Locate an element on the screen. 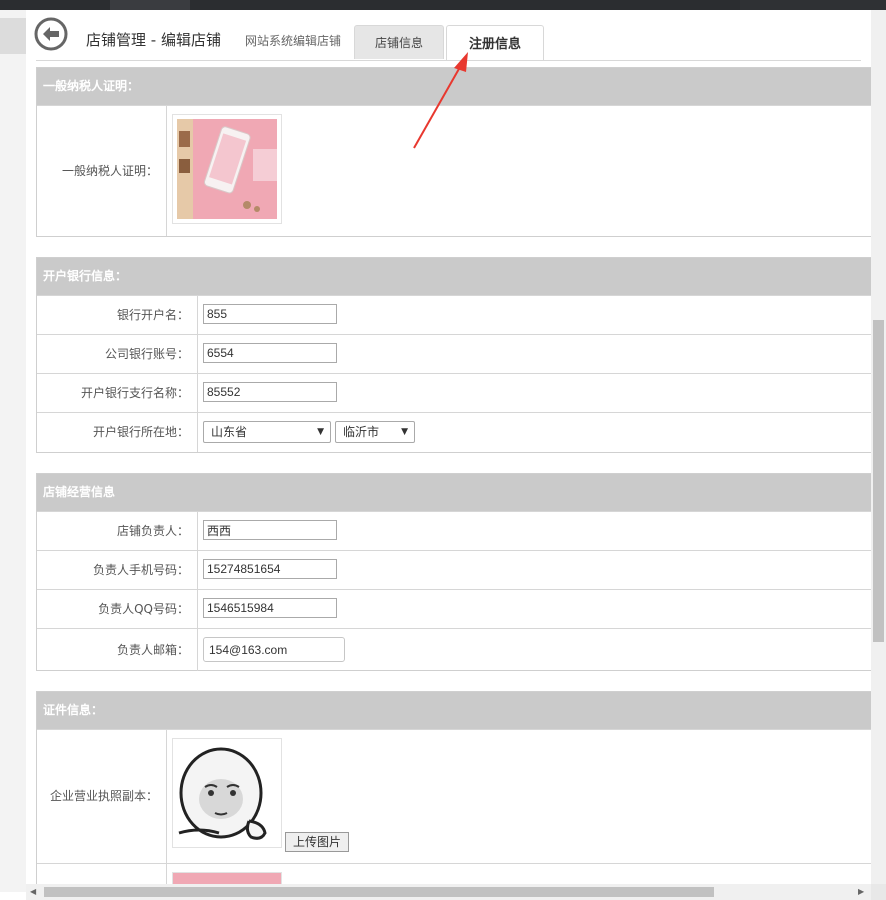  manager-row: 店铺负责人： is located at coordinates (454, 530).